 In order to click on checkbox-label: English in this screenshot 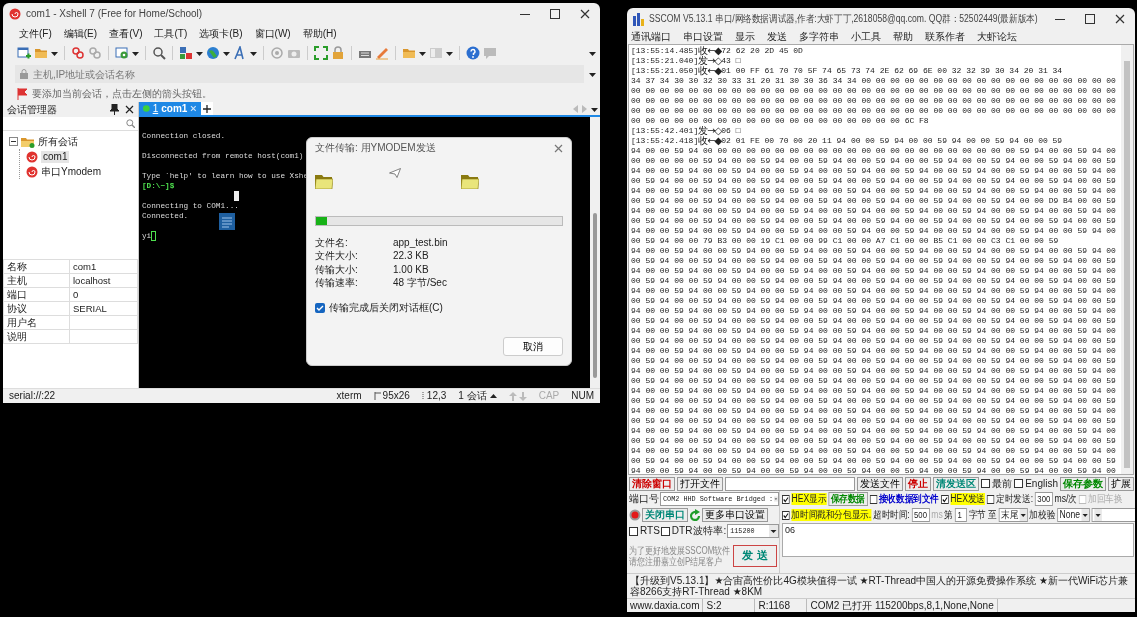, I will do `click(1041, 483)`.